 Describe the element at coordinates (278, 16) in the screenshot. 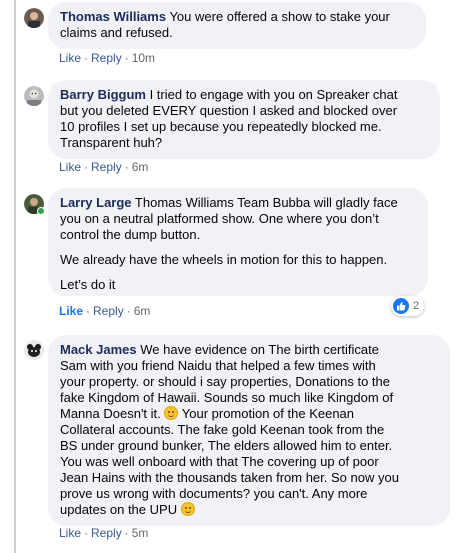

I see `comment-text: You were offered a show to stake your` at that location.